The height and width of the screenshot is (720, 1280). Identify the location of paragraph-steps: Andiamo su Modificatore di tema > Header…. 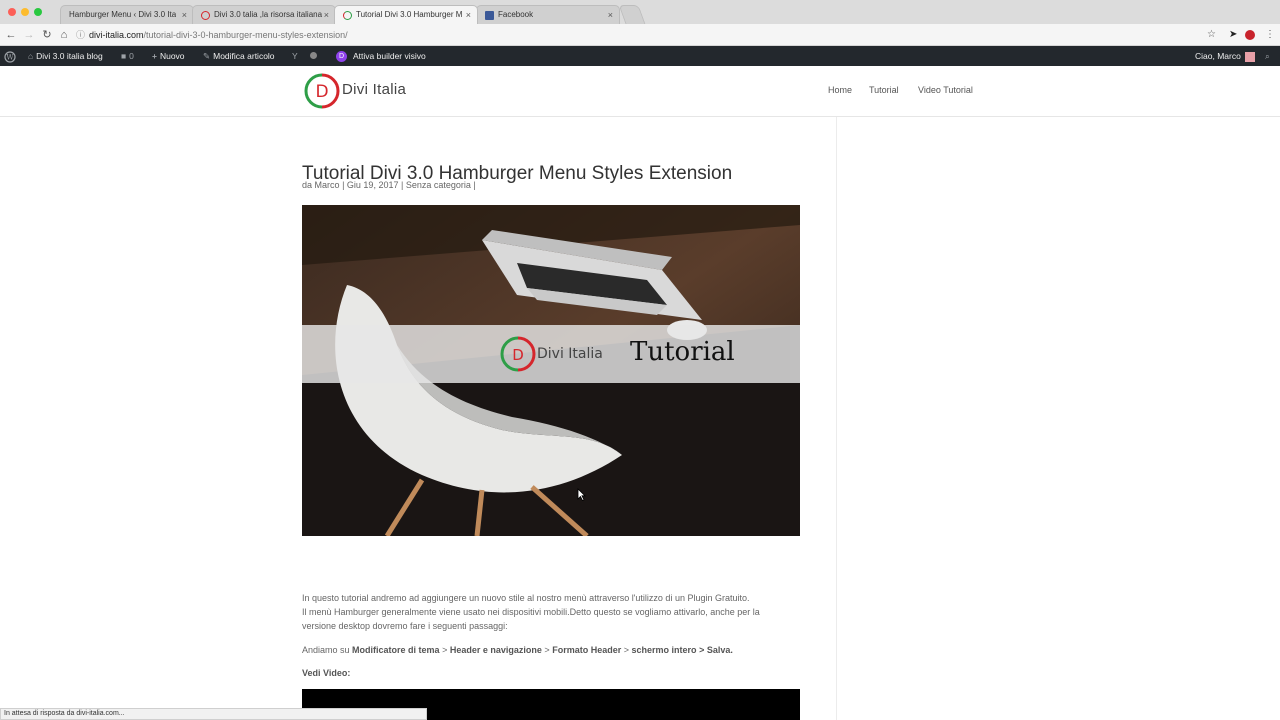
(562, 650).